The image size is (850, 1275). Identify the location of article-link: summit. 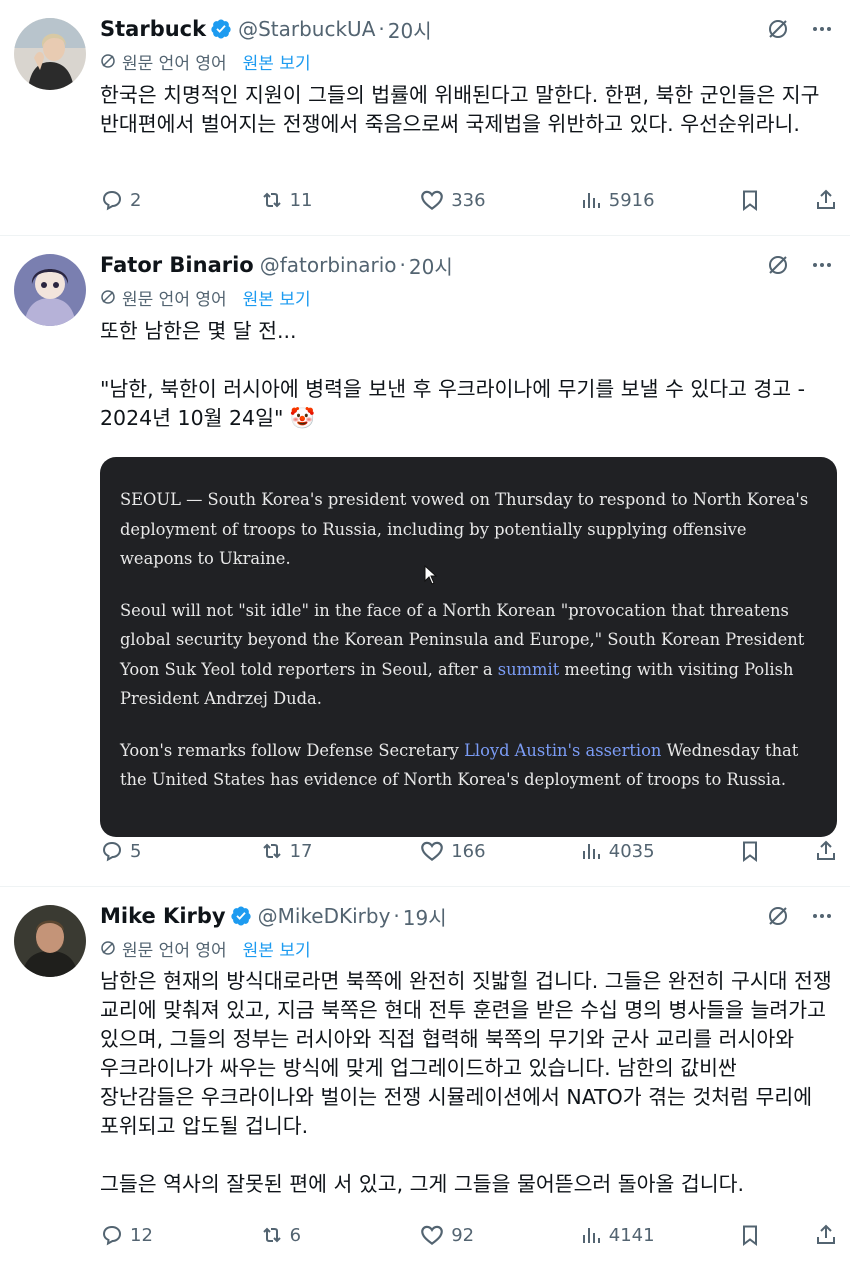
(528, 669).